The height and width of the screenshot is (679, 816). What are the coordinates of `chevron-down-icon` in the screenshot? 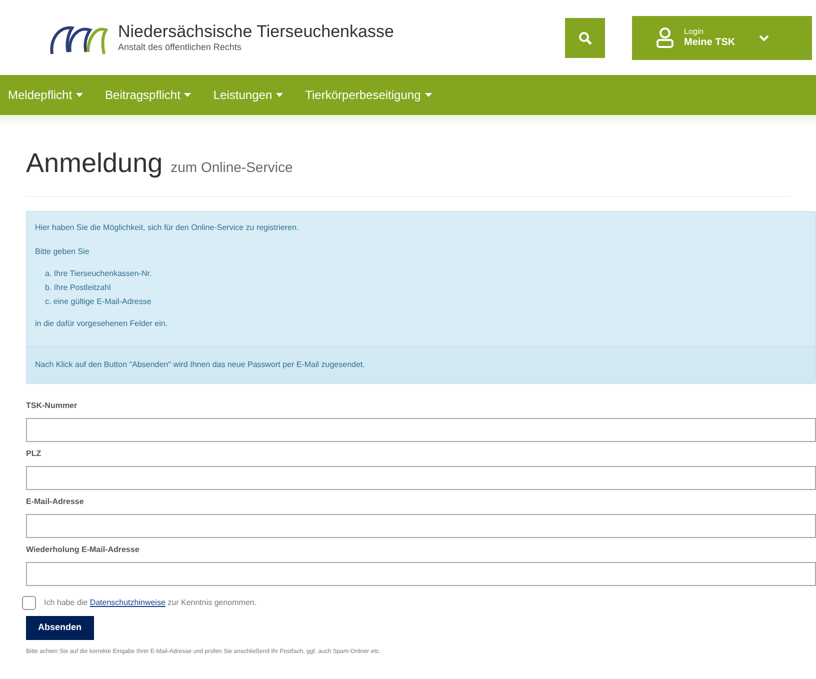 It's located at (764, 38).